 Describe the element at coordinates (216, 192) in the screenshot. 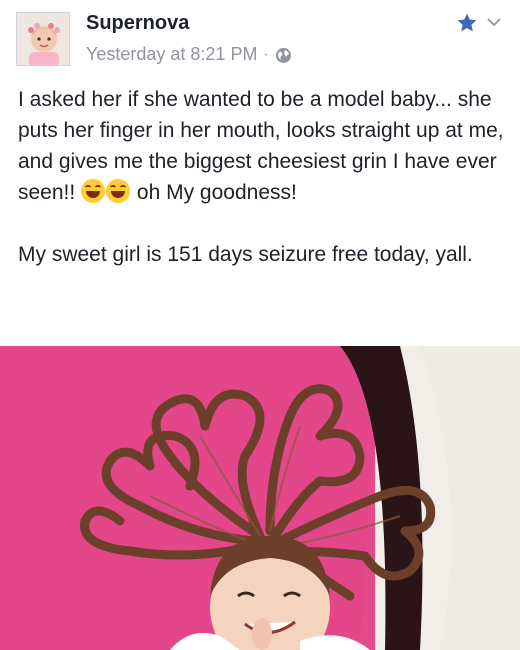

I see `post-text-line-1-after: oh My goodness!` at that location.